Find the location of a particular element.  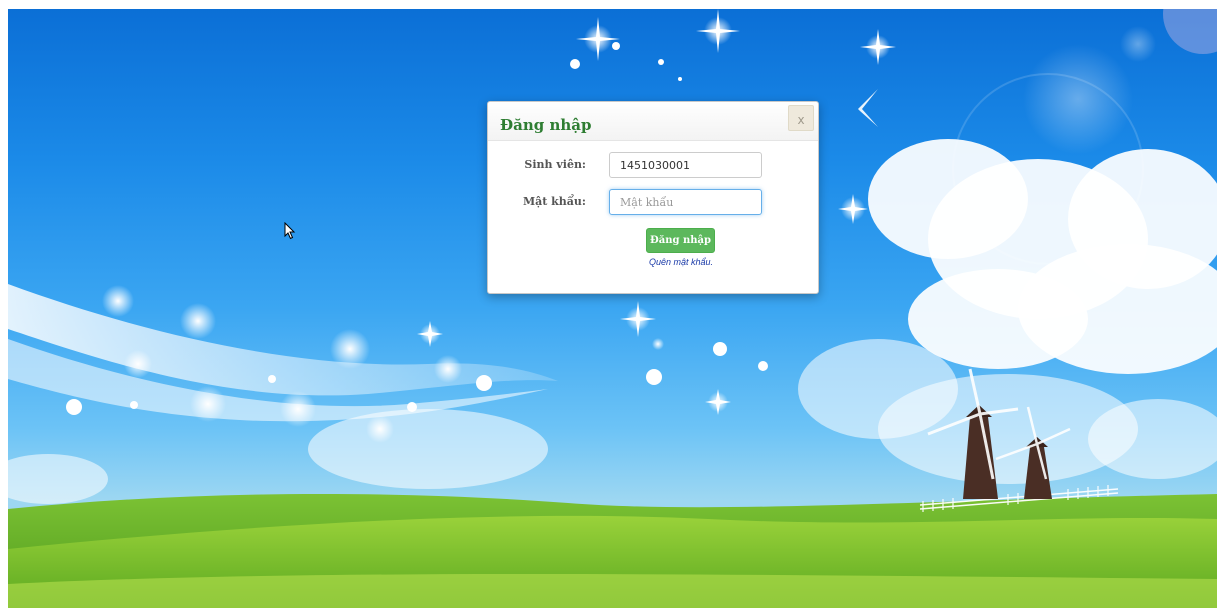

password-row: Mật khẩu: is located at coordinates (653, 202).